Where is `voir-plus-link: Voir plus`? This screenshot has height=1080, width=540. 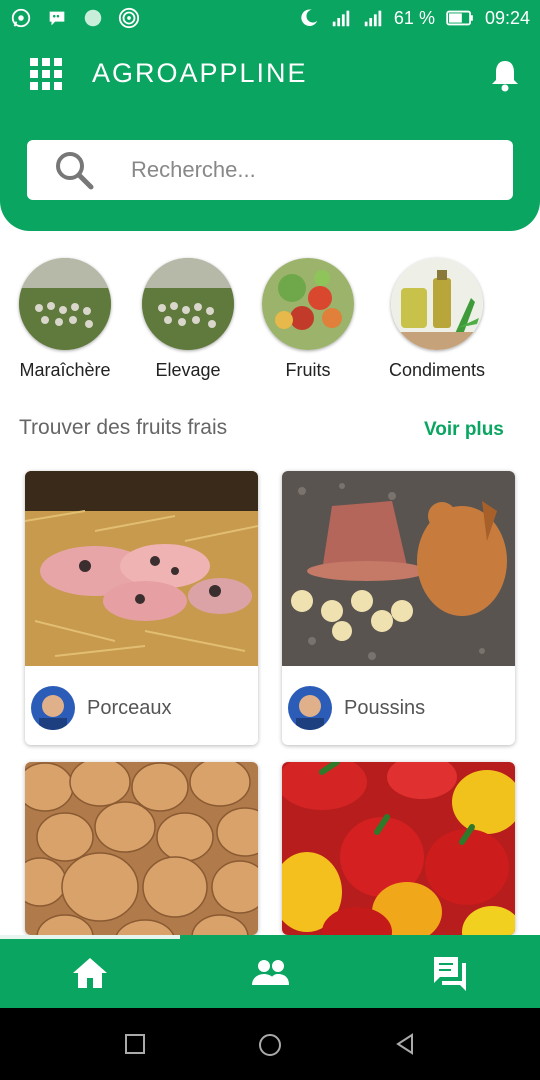
voir-plus-link: Voir plus is located at coordinates (464, 430).